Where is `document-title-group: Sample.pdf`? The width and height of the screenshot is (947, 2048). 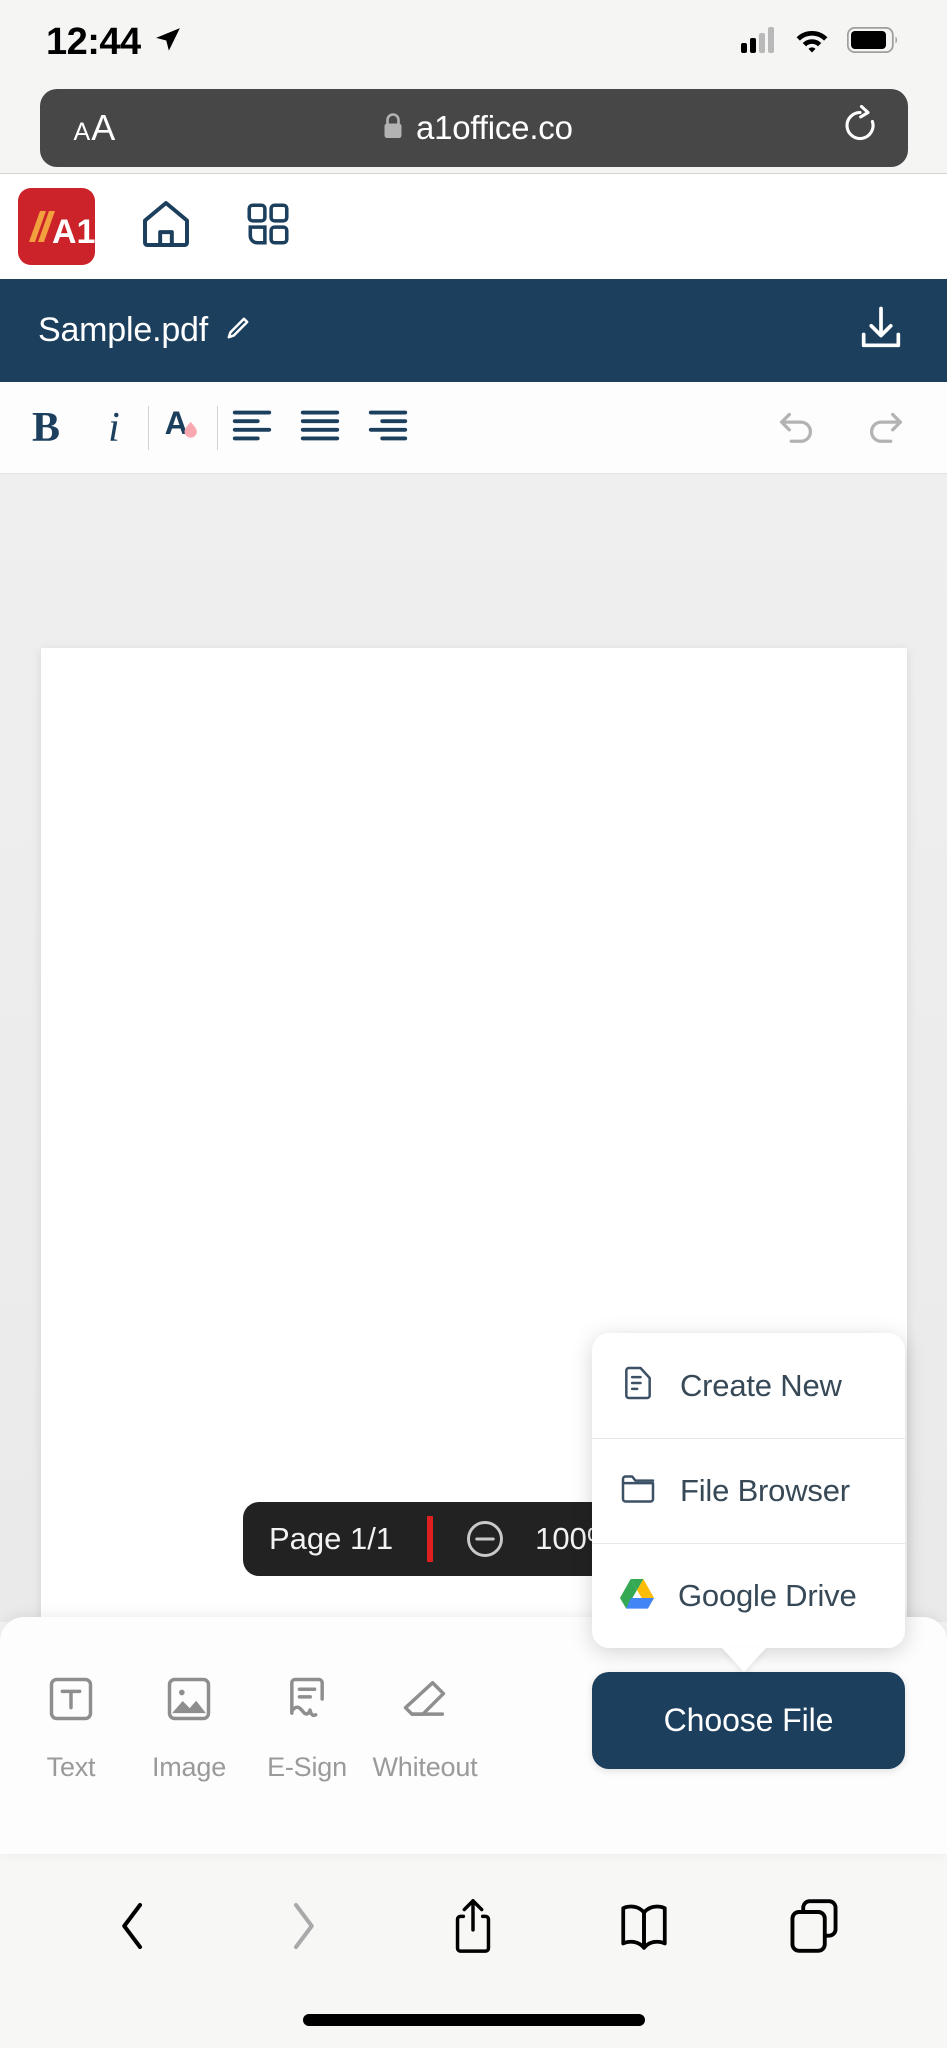
document-title-group: Sample.pdf is located at coordinates (144, 330).